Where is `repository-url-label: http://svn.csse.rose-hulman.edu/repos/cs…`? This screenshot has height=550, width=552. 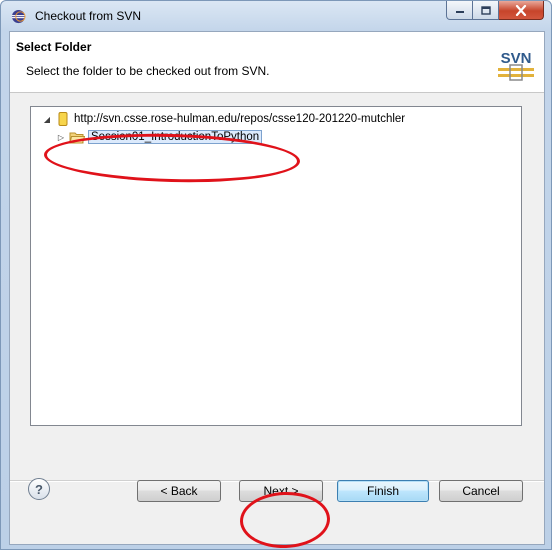
repository-url-label: http://svn.csse.rose-hulman.edu/repos/cs… is located at coordinates (240, 119).